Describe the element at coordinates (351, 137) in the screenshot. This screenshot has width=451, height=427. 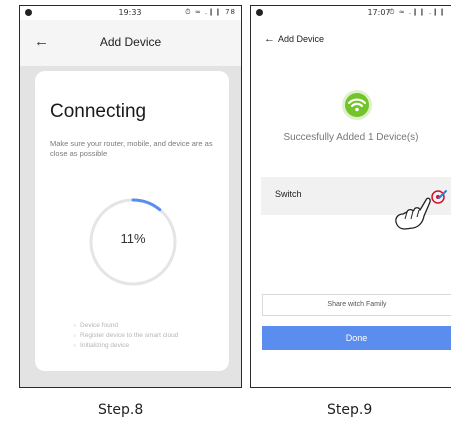
I see `success-message: Succesfully Added 1 Device(s)` at that location.